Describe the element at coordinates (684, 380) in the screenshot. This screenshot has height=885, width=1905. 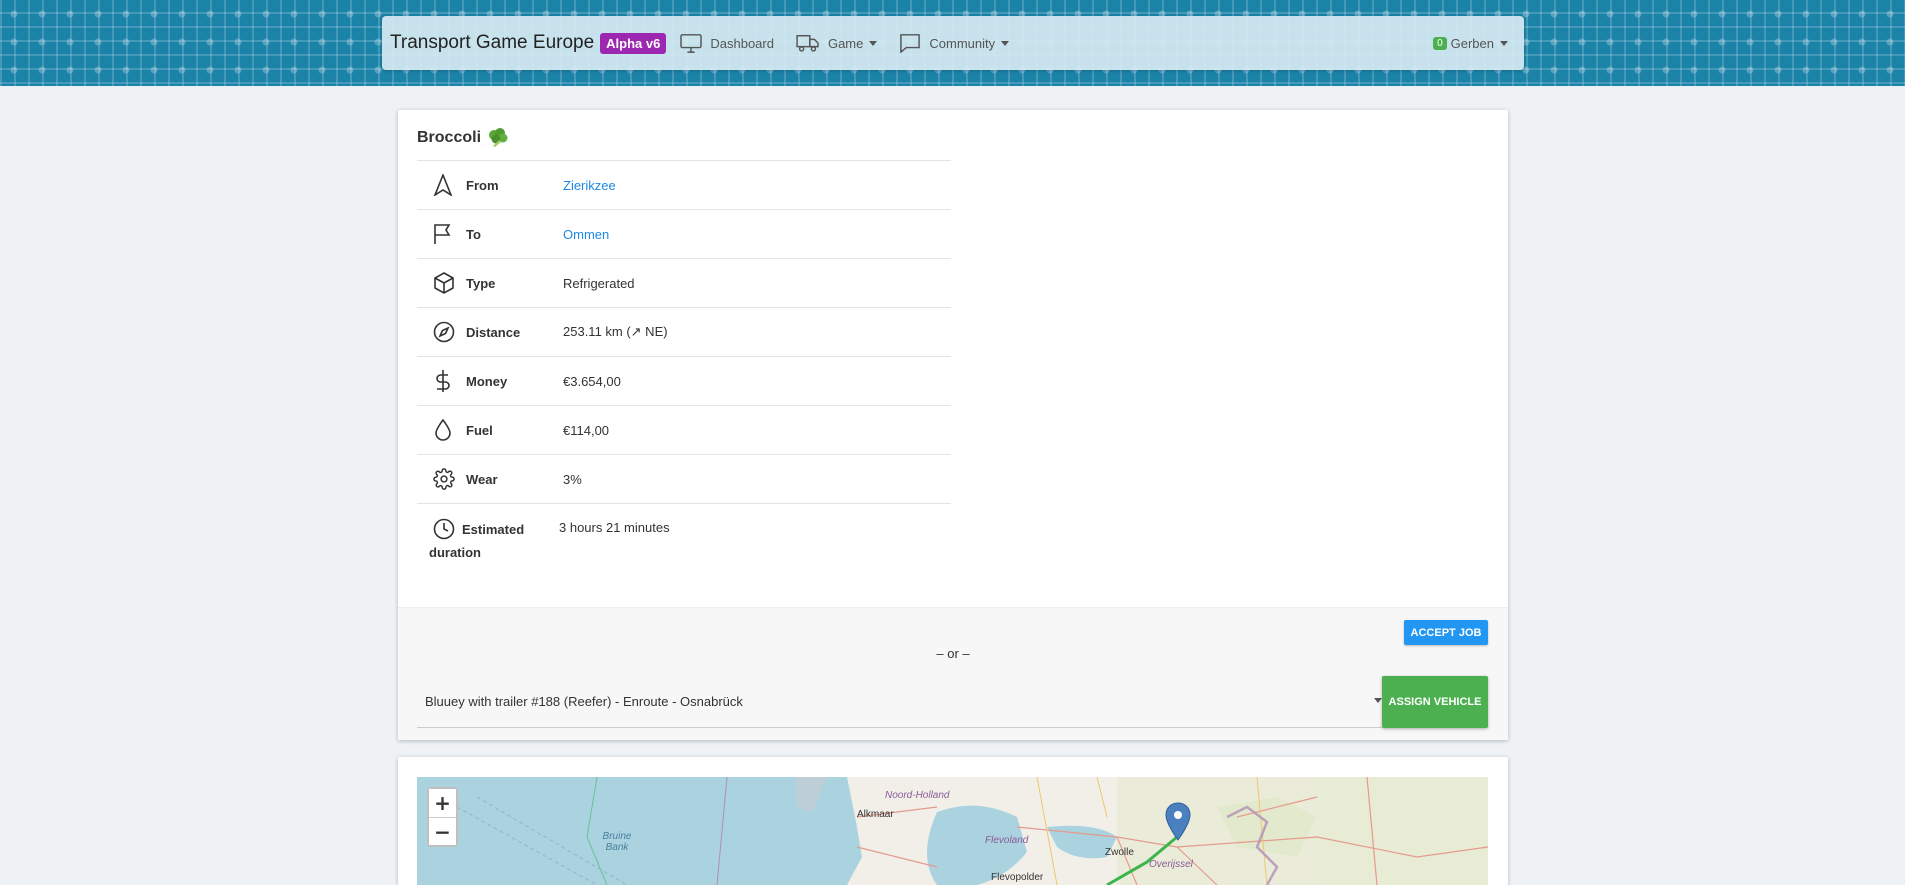
I see `detail-row-money: Money €3.654,00` at that location.